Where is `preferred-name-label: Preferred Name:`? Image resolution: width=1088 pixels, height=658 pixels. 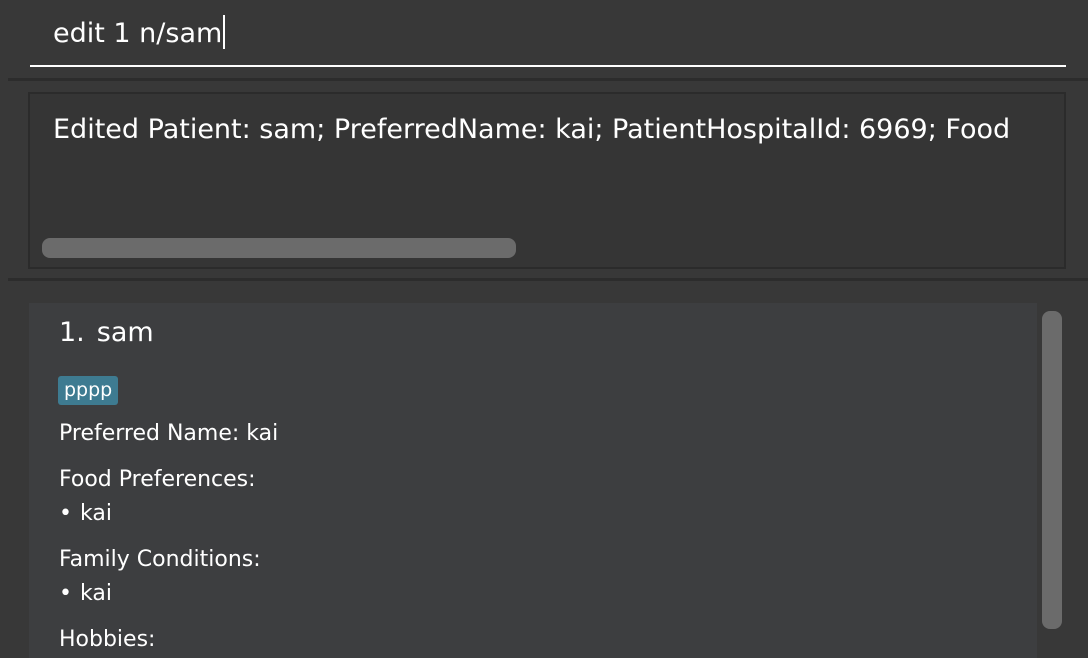 preferred-name-label: Preferred Name: is located at coordinates (149, 433).